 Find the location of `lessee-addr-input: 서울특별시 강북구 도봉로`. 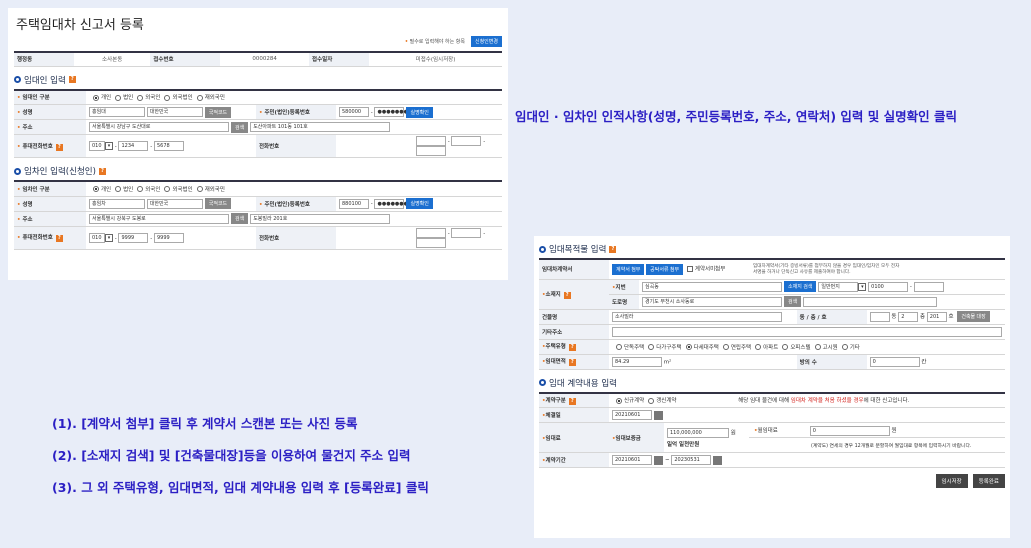

lessee-addr-input: 서울특별시 강북구 도봉로 is located at coordinates (159, 218).